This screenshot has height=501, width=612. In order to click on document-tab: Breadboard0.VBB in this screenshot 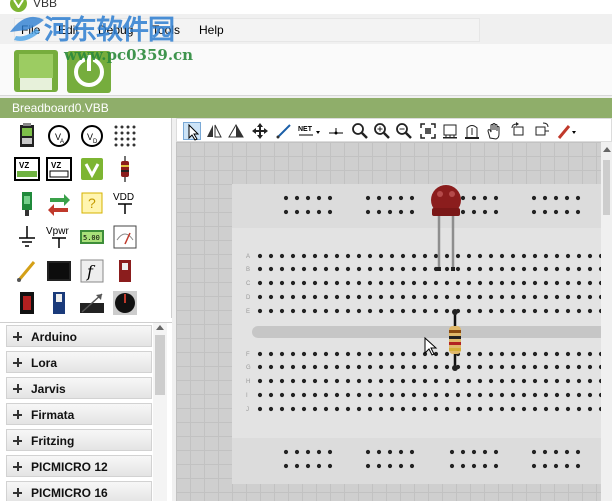, I will do `click(60, 108)`.